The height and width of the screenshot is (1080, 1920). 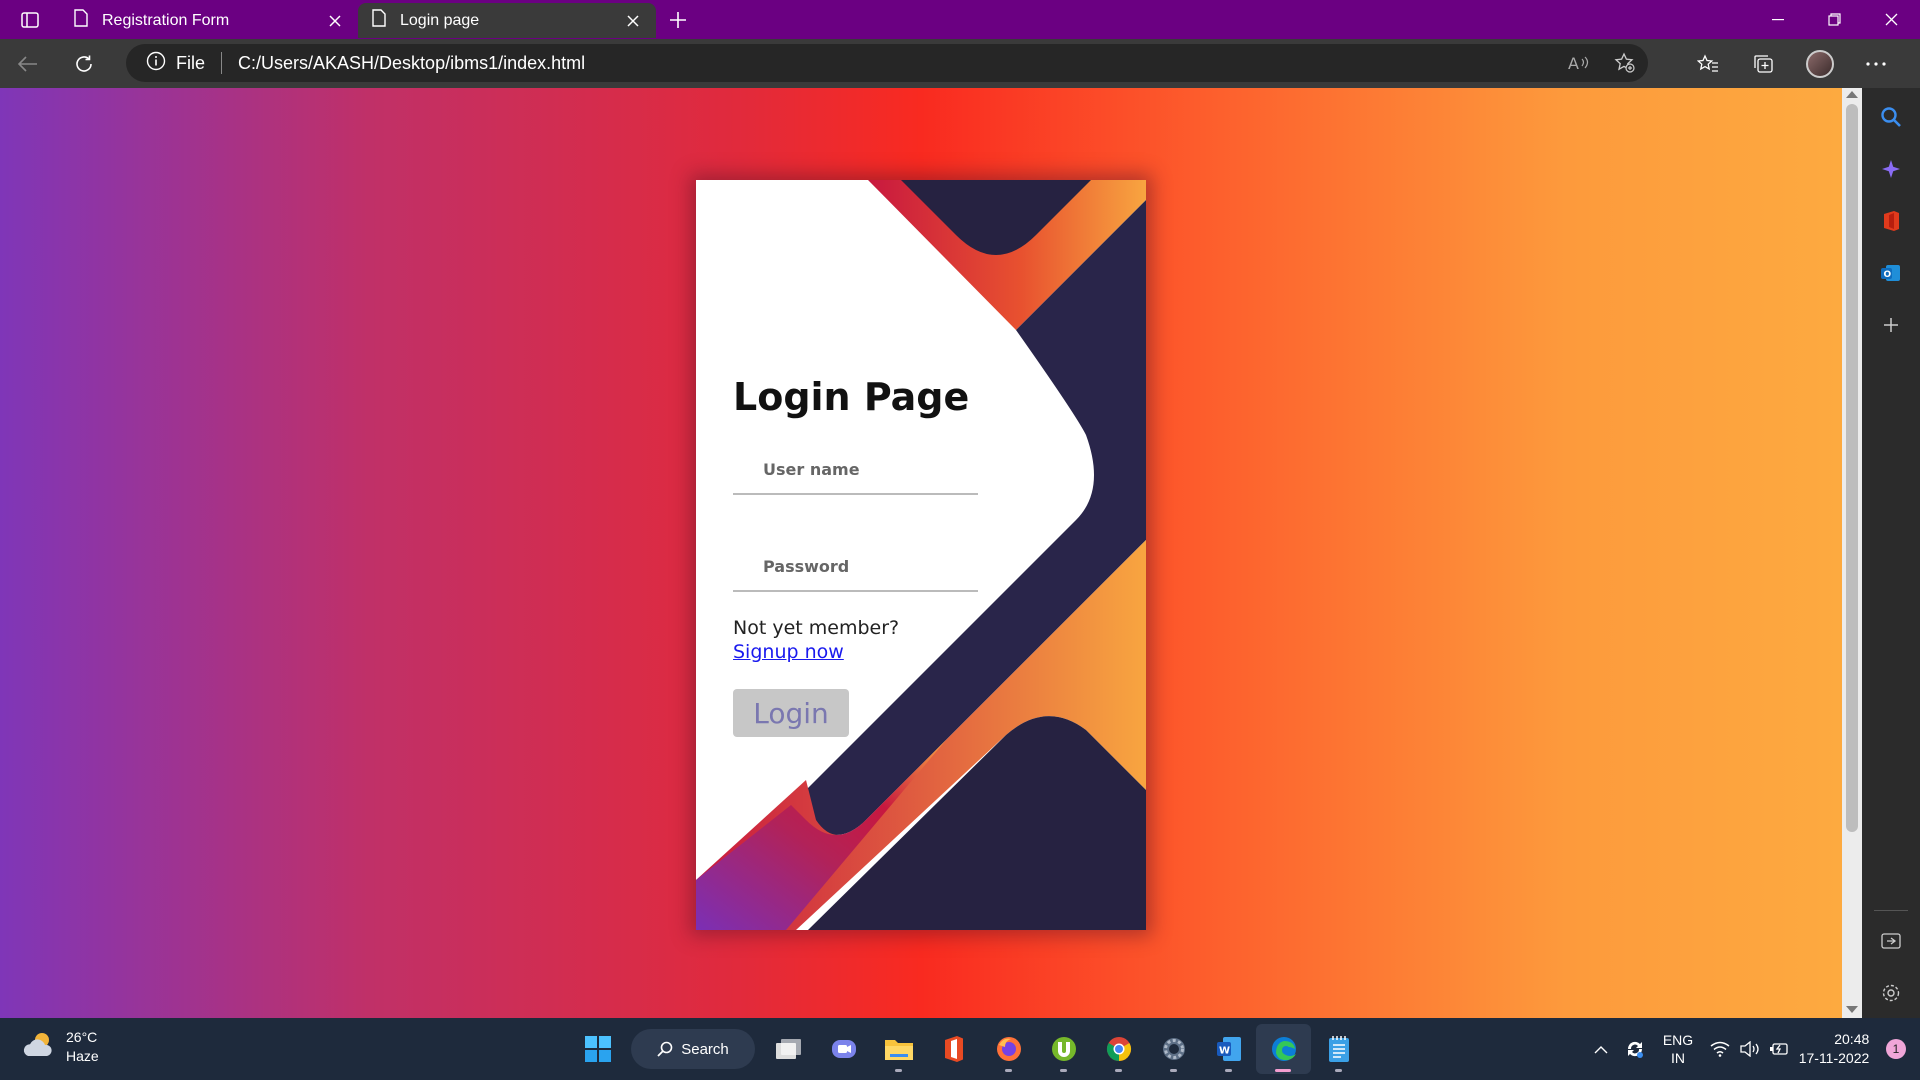 What do you see at coordinates (1777, 19) in the screenshot?
I see `minimize-icon` at bounding box center [1777, 19].